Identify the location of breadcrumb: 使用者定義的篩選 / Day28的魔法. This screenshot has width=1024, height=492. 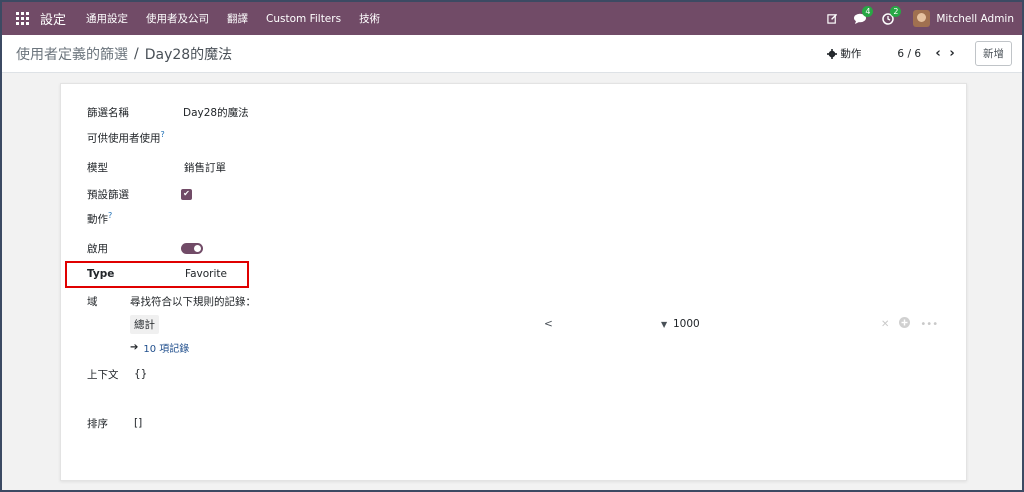
(124, 54).